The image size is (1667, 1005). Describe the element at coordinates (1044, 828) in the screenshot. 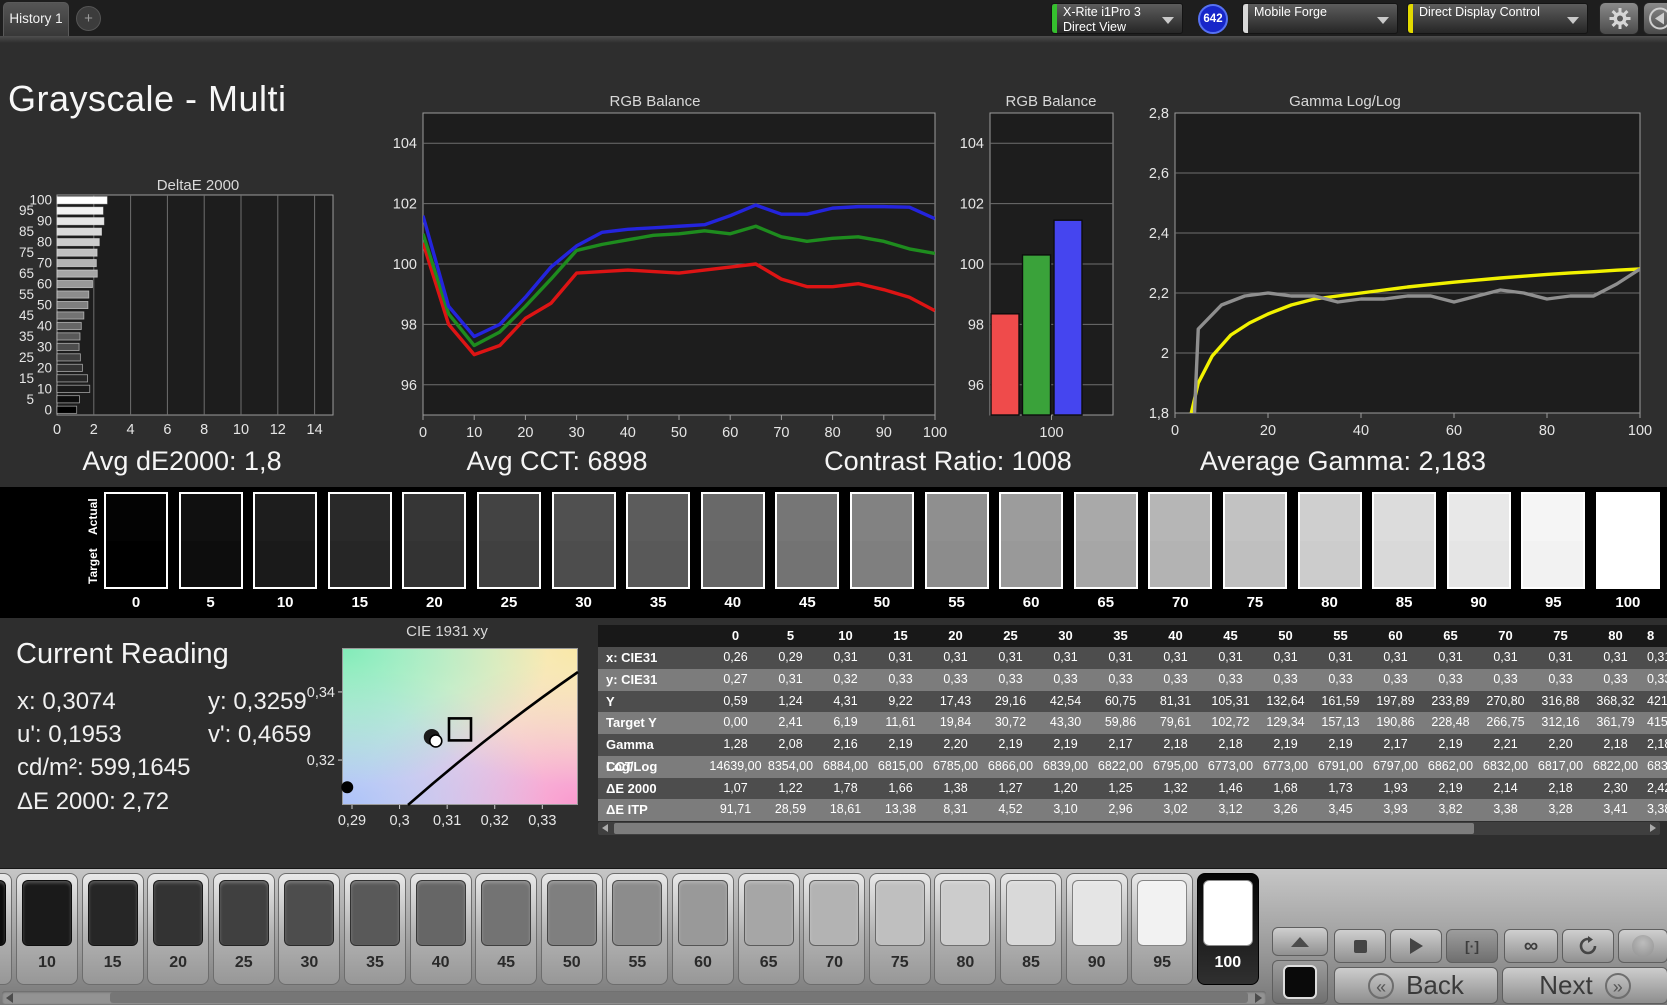

I see `table-scrollbar-thumb` at that location.